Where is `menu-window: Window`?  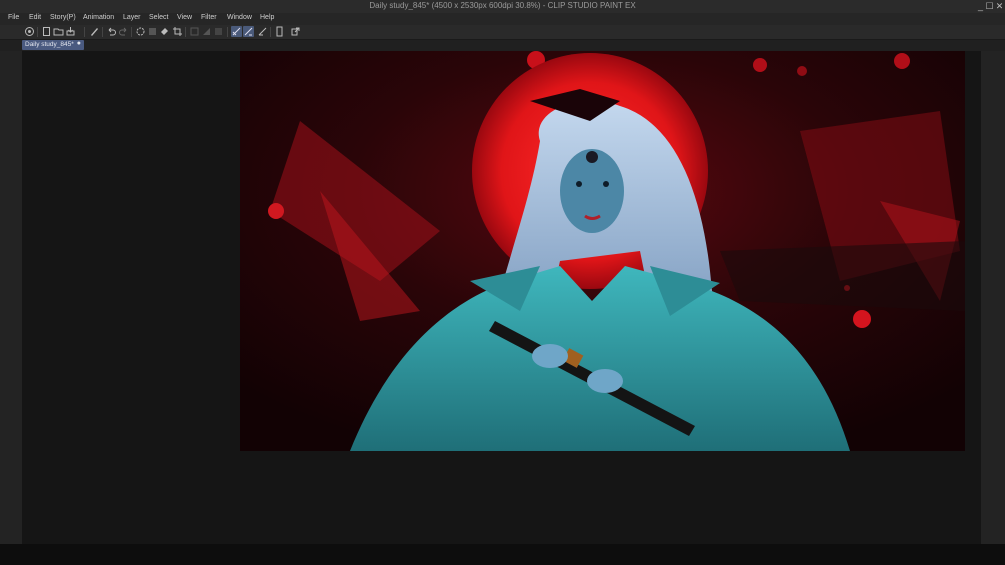 menu-window: Window is located at coordinates (239, 17).